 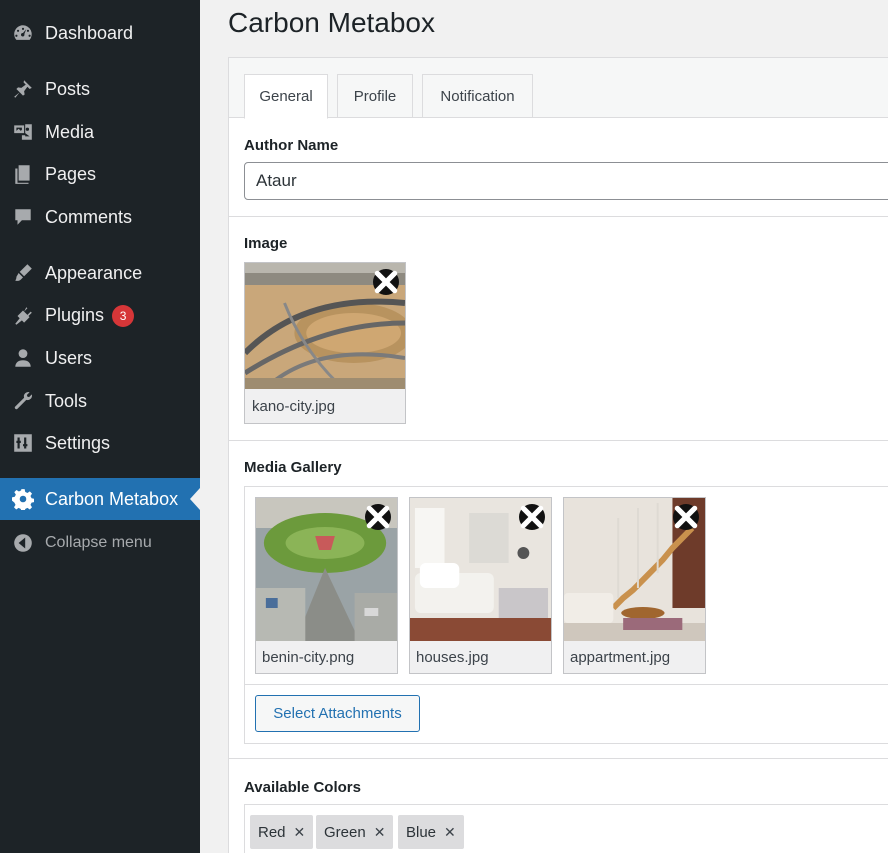 I want to click on sidebar-item-label: Plugins 3, so click(x=90, y=316).